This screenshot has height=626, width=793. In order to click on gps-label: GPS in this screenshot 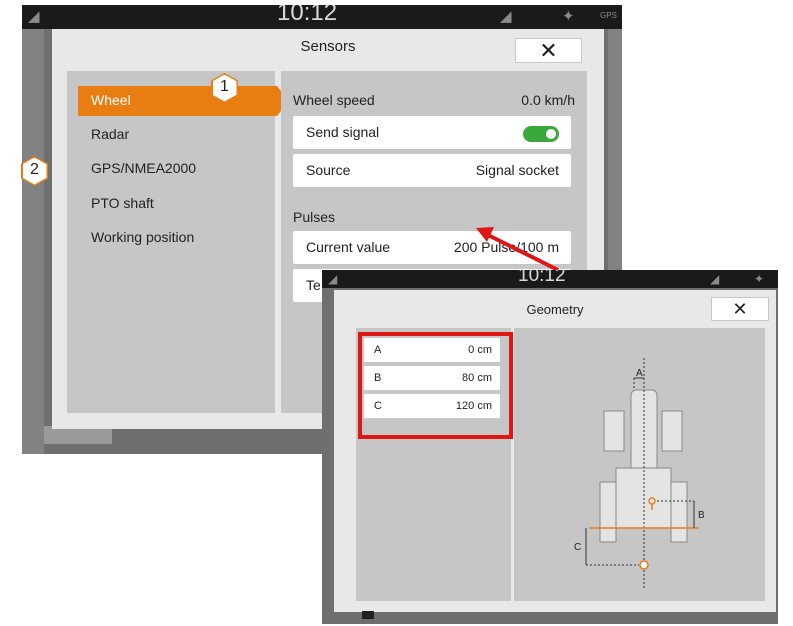, I will do `click(608, 15)`.